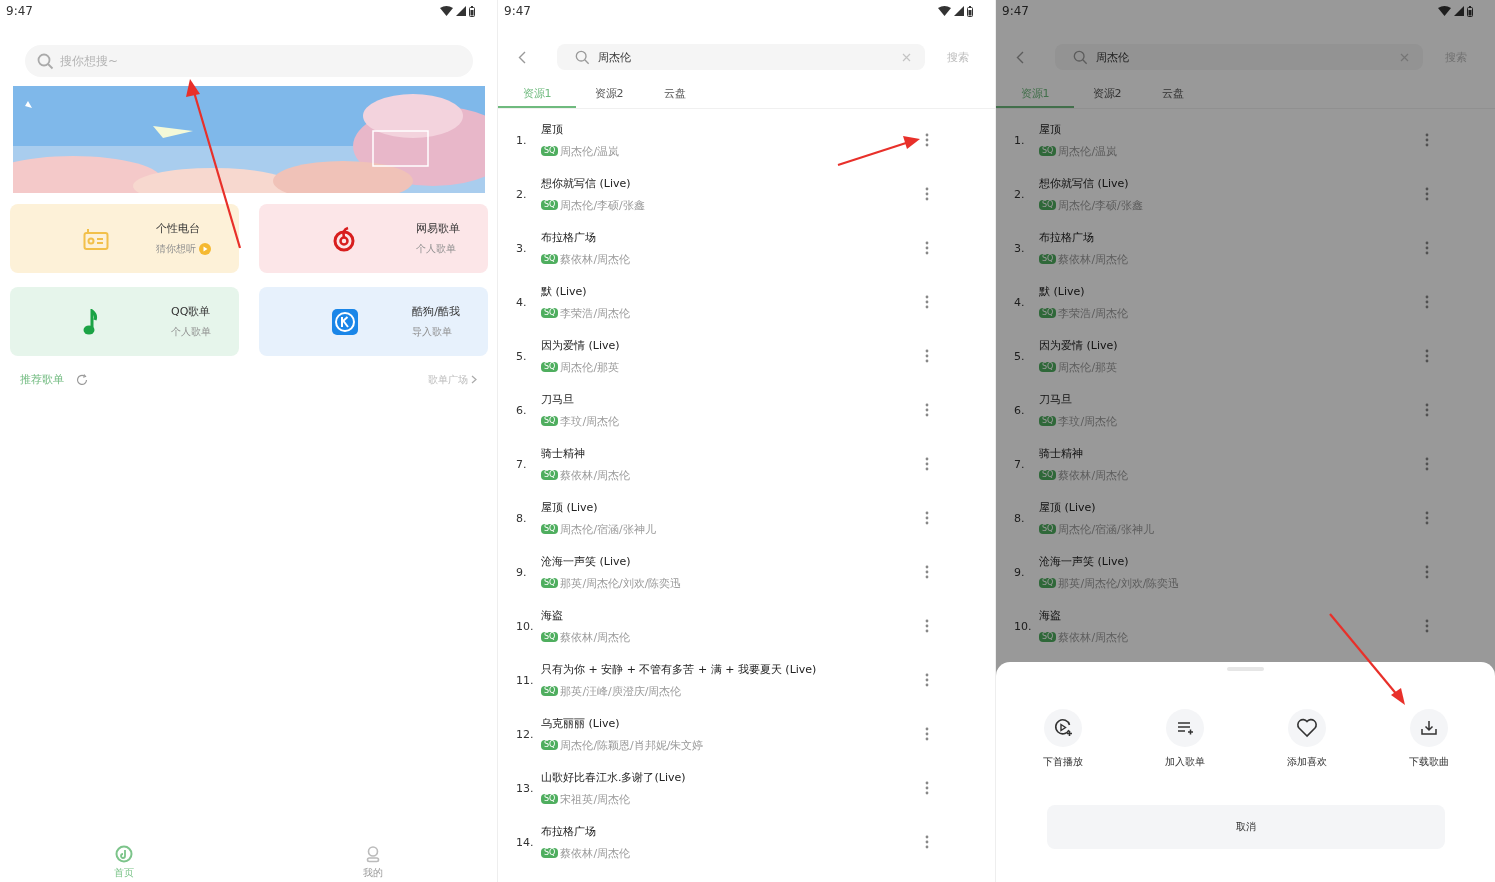 This screenshot has height=882, width=1495. I want to click on song-number: 7., so click(522, 464).